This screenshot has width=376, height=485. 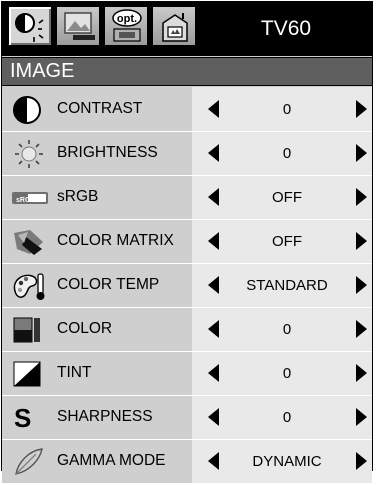 I want to click on menu-row-label-cell: S SHARPNESS, so click(x=97, y=417).